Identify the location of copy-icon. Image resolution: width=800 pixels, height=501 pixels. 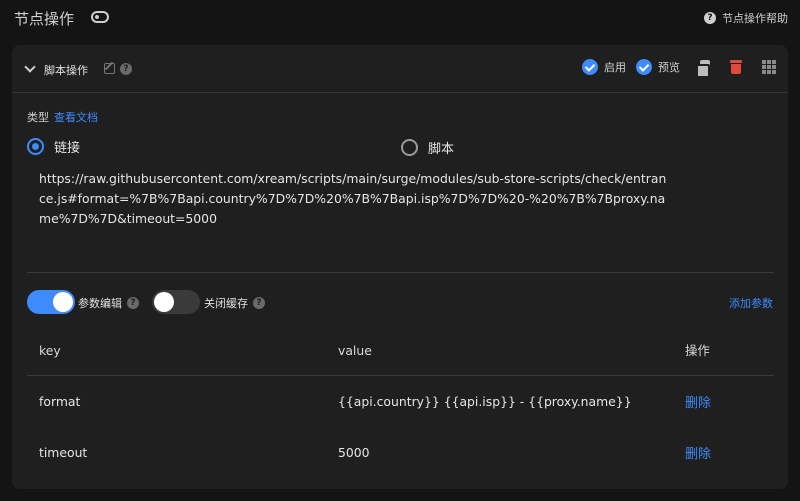
(703, 69).